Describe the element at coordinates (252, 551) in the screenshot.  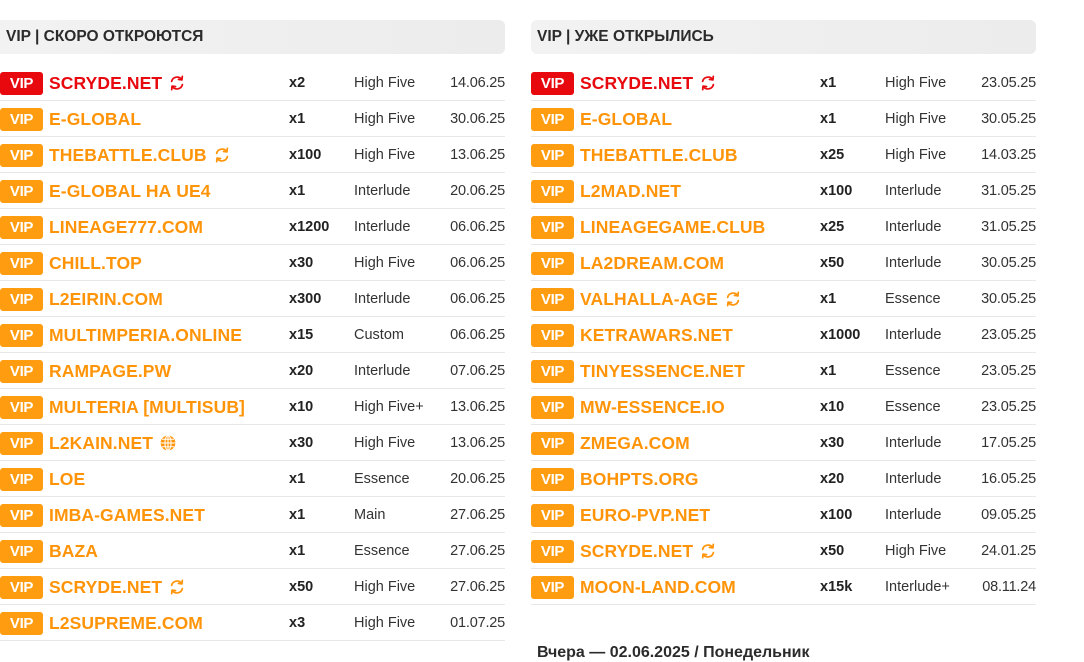
I see `server-row: VIP BAZA x1 Essence 27.06.25` at that location.